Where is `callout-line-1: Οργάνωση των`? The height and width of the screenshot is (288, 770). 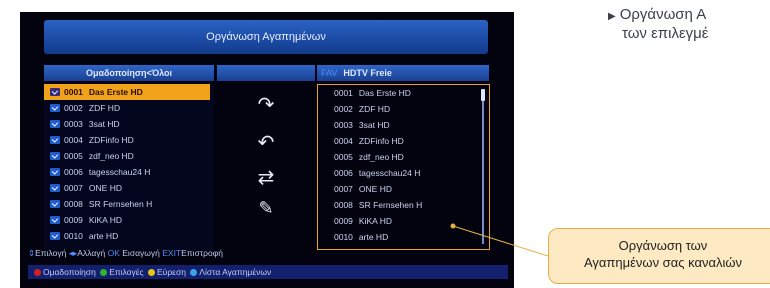 callout-line-1: Οργάνωση των is located at coordinates (663, 245).